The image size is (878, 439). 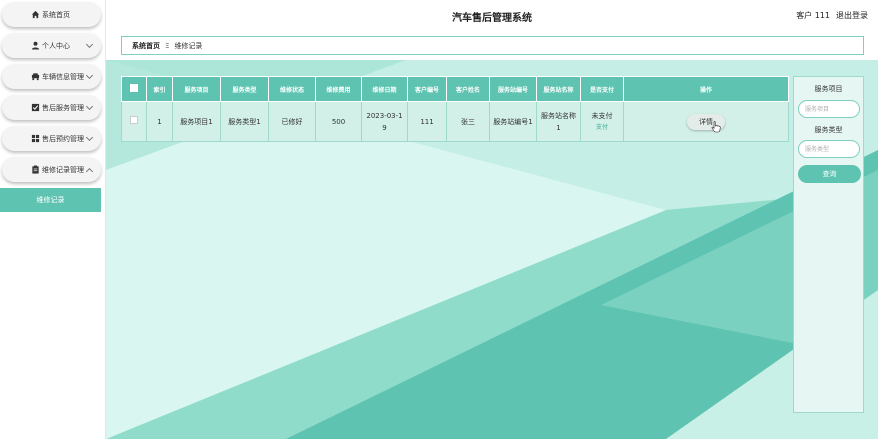 What do you see at coordinates (35, 14) in the screenshot?
I see `home-icon` at bounding box center [35, 14].